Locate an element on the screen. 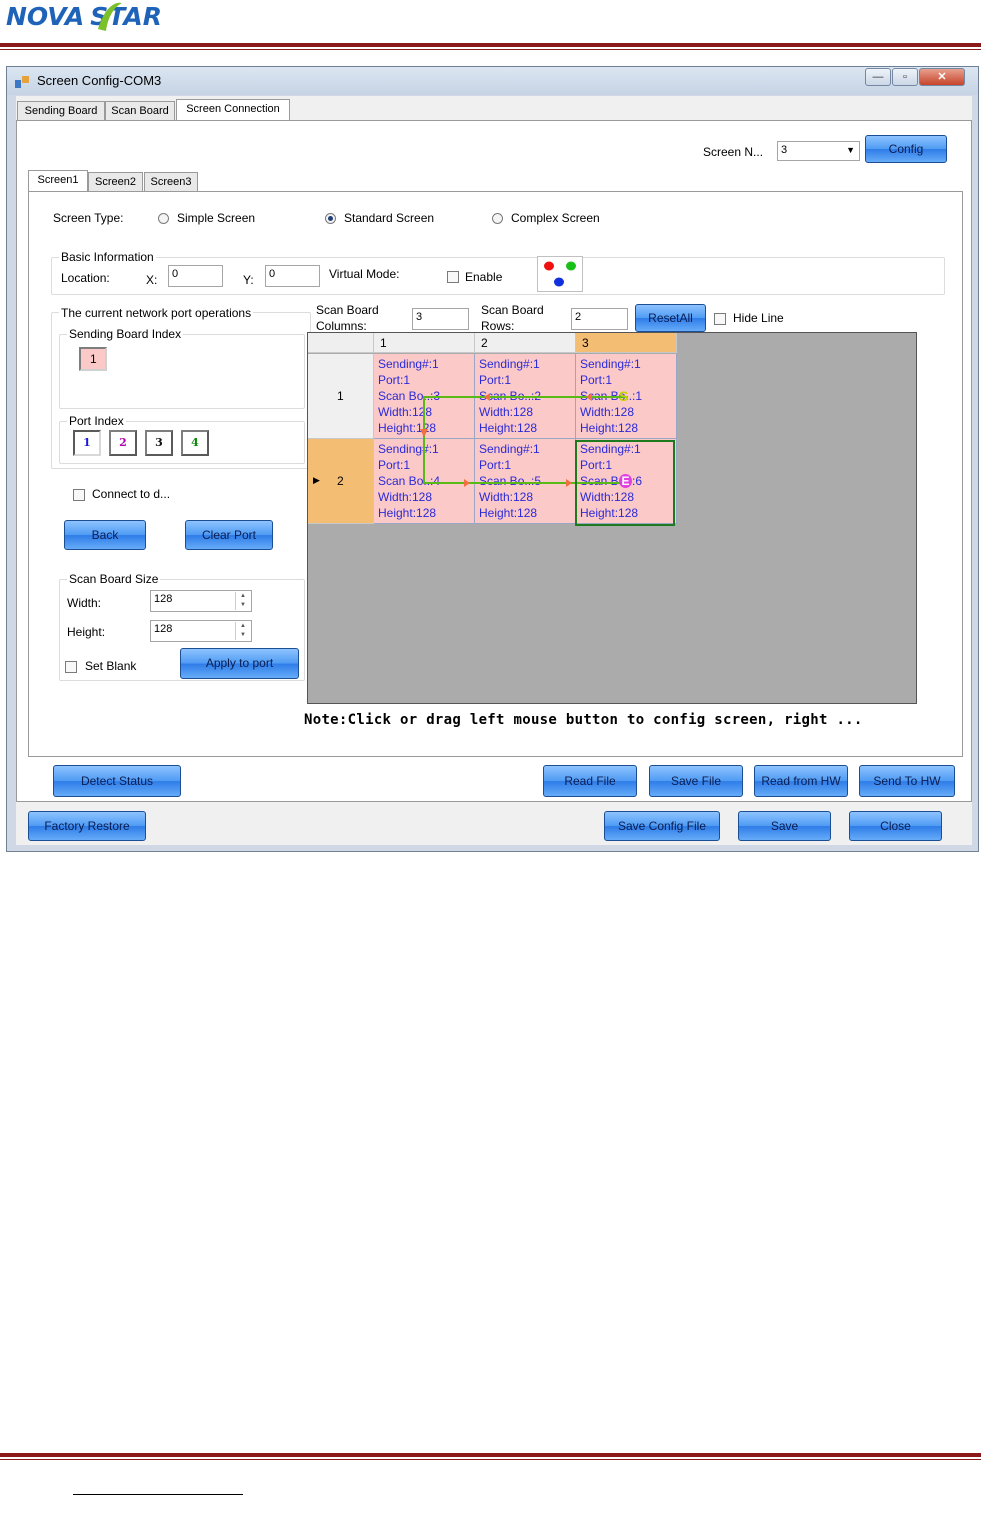 This screenshot has height=1524, width=981. height-label: Height: is located at coordinates (86, 632).